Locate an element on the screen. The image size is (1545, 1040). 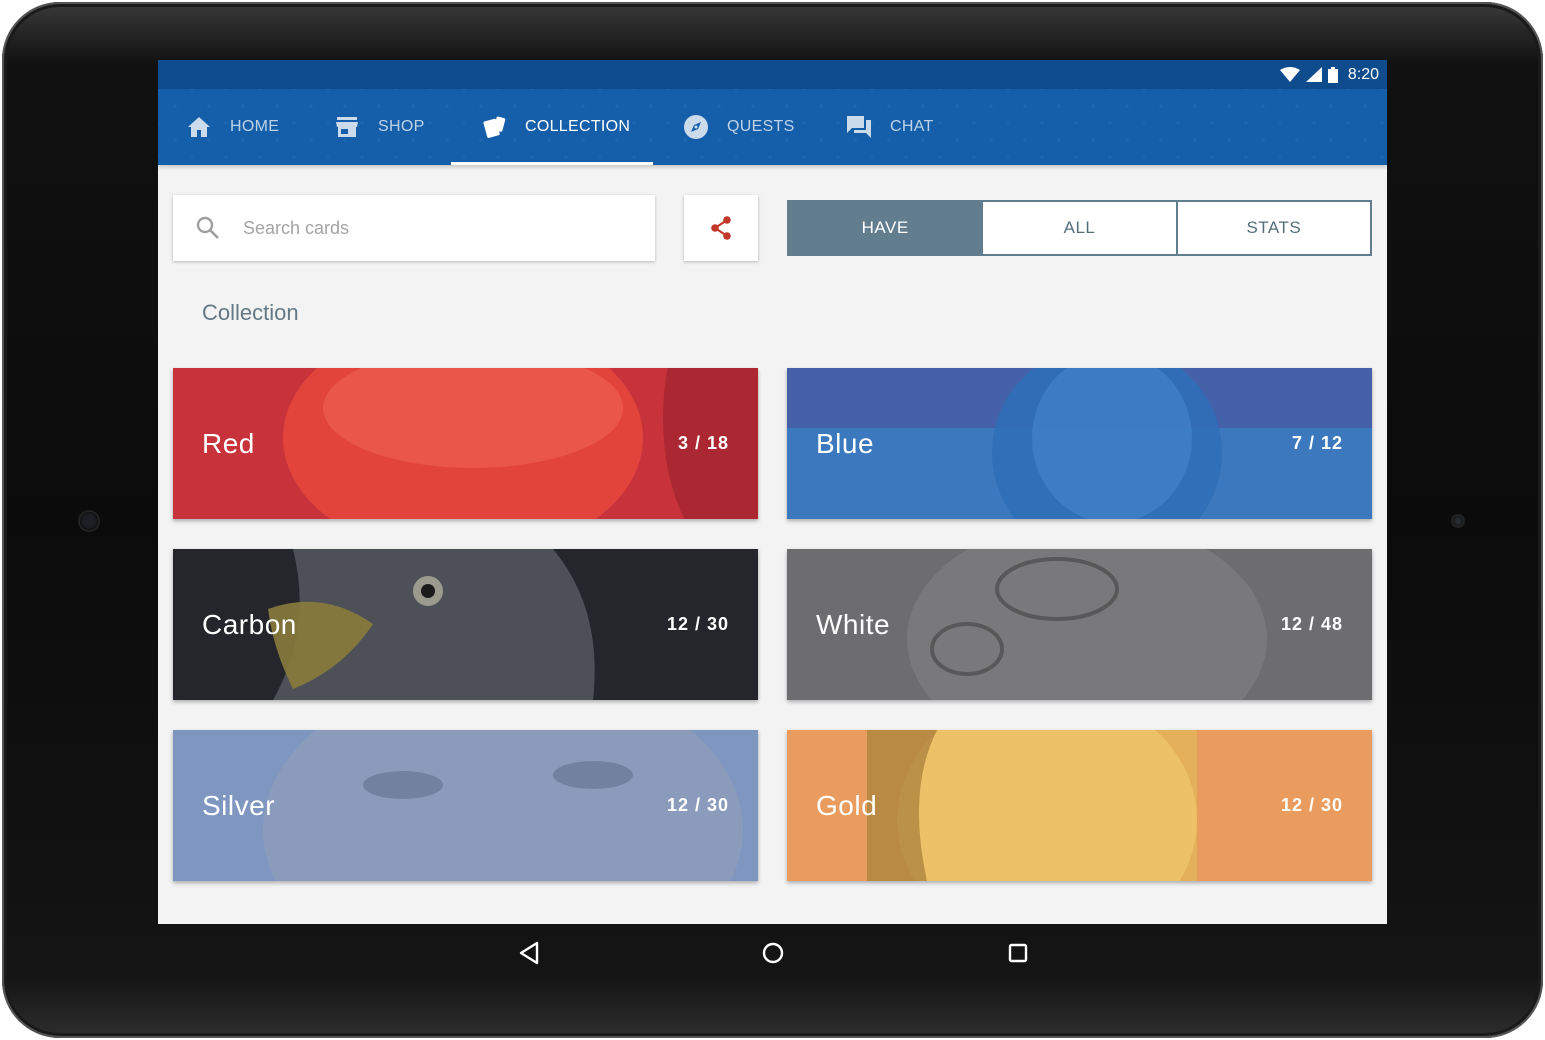
active-tab-indicator is located at coordinates (552, 163).